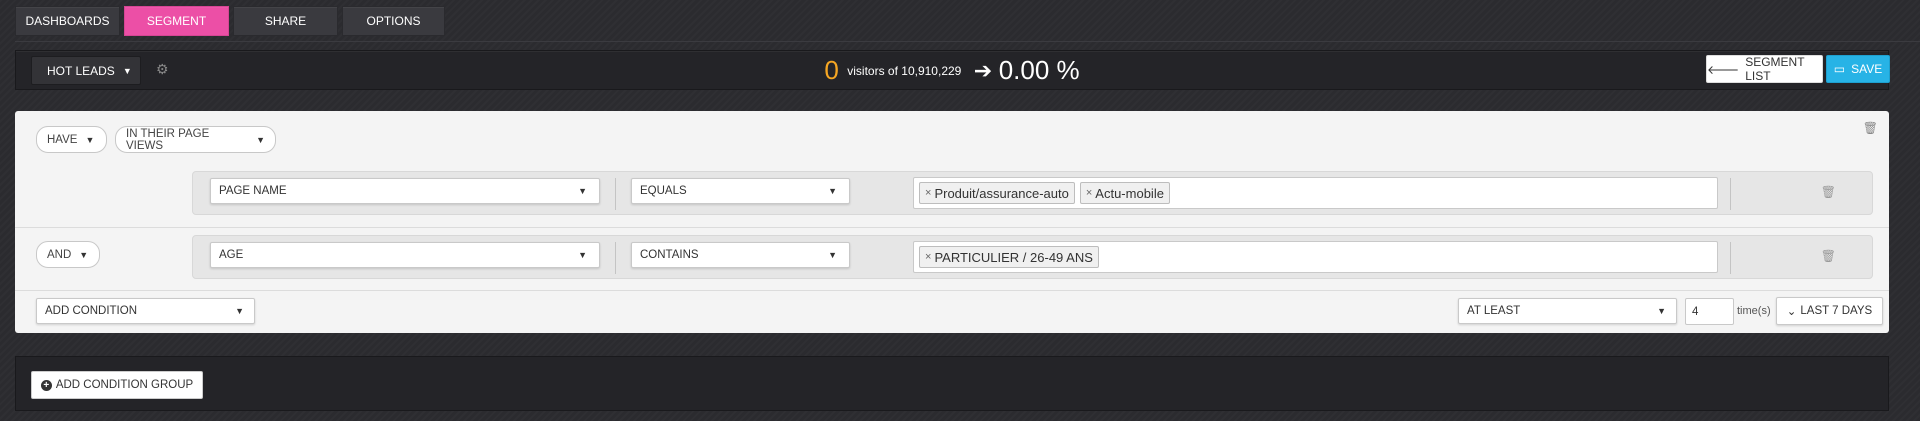  Describe the element at coordinates (1723, 69) in the screenshot. I see `arrow-left-icon: 🡐` at that location.